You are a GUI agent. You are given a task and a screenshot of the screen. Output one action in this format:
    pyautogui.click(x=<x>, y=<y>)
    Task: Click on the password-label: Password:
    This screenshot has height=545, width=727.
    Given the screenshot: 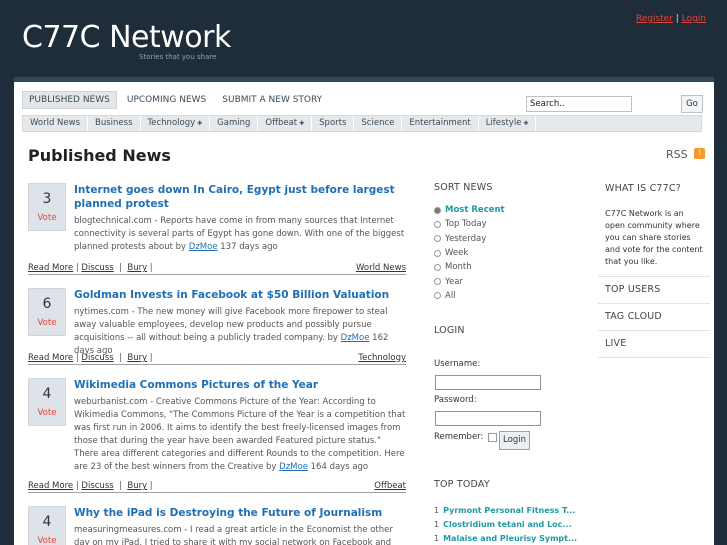 What is the action you would take?
    pyautogui.click(x=455, y=400)
    